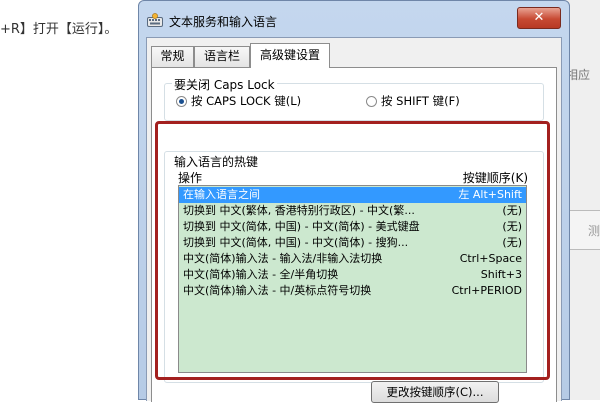 The image size is (600, 403). I want to click on keyboard-globe-icon, so click(155, 20).